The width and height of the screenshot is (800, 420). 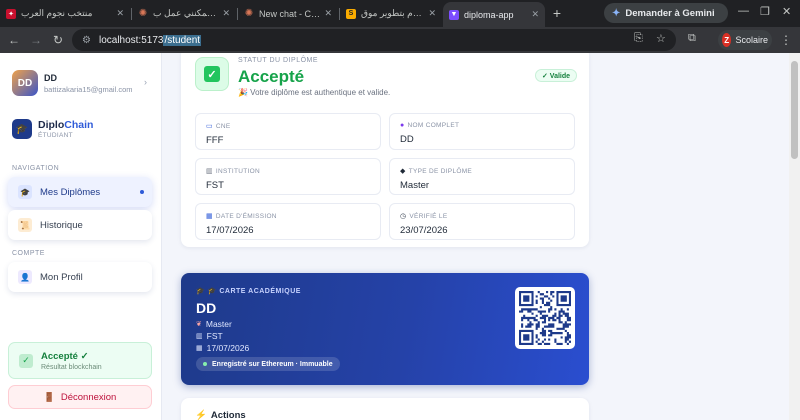 I want to click on actions-card: ⚡ Actions, so click(x=385, y=409).